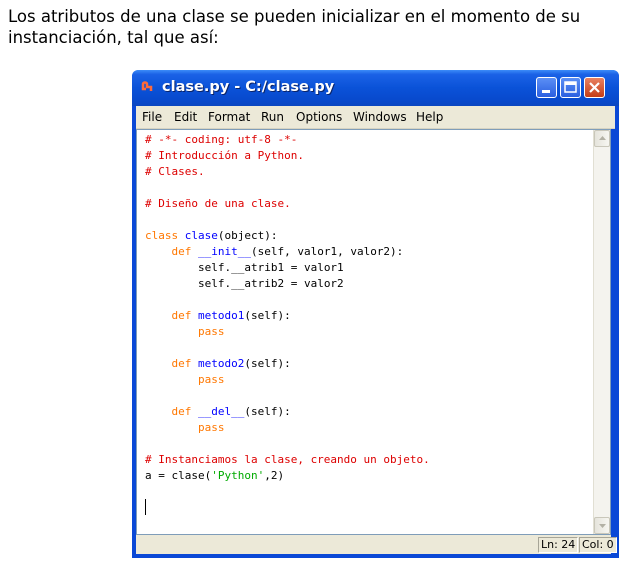 This screenshot has width=640, height=563. Describe the element at coordinates (546, 87) in the screenshot. I see `minimize-button` at that location.